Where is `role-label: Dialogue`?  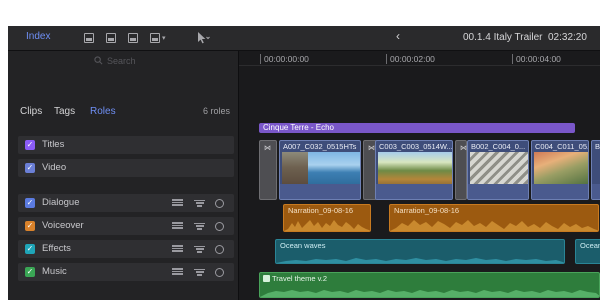
role-label: Dialogue is located at coordinates (61, 202).